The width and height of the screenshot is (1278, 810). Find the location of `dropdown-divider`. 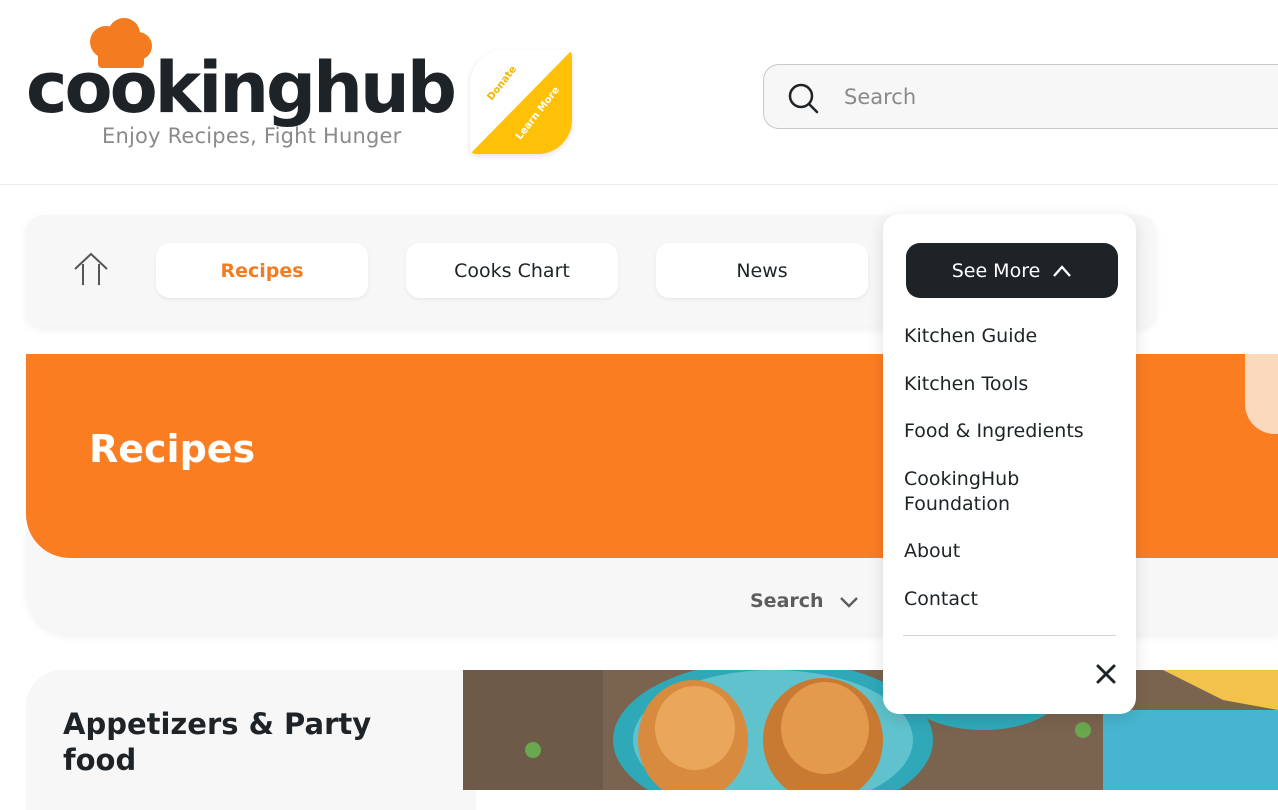

dropdown-divider is located at coordinates (1009, 635).